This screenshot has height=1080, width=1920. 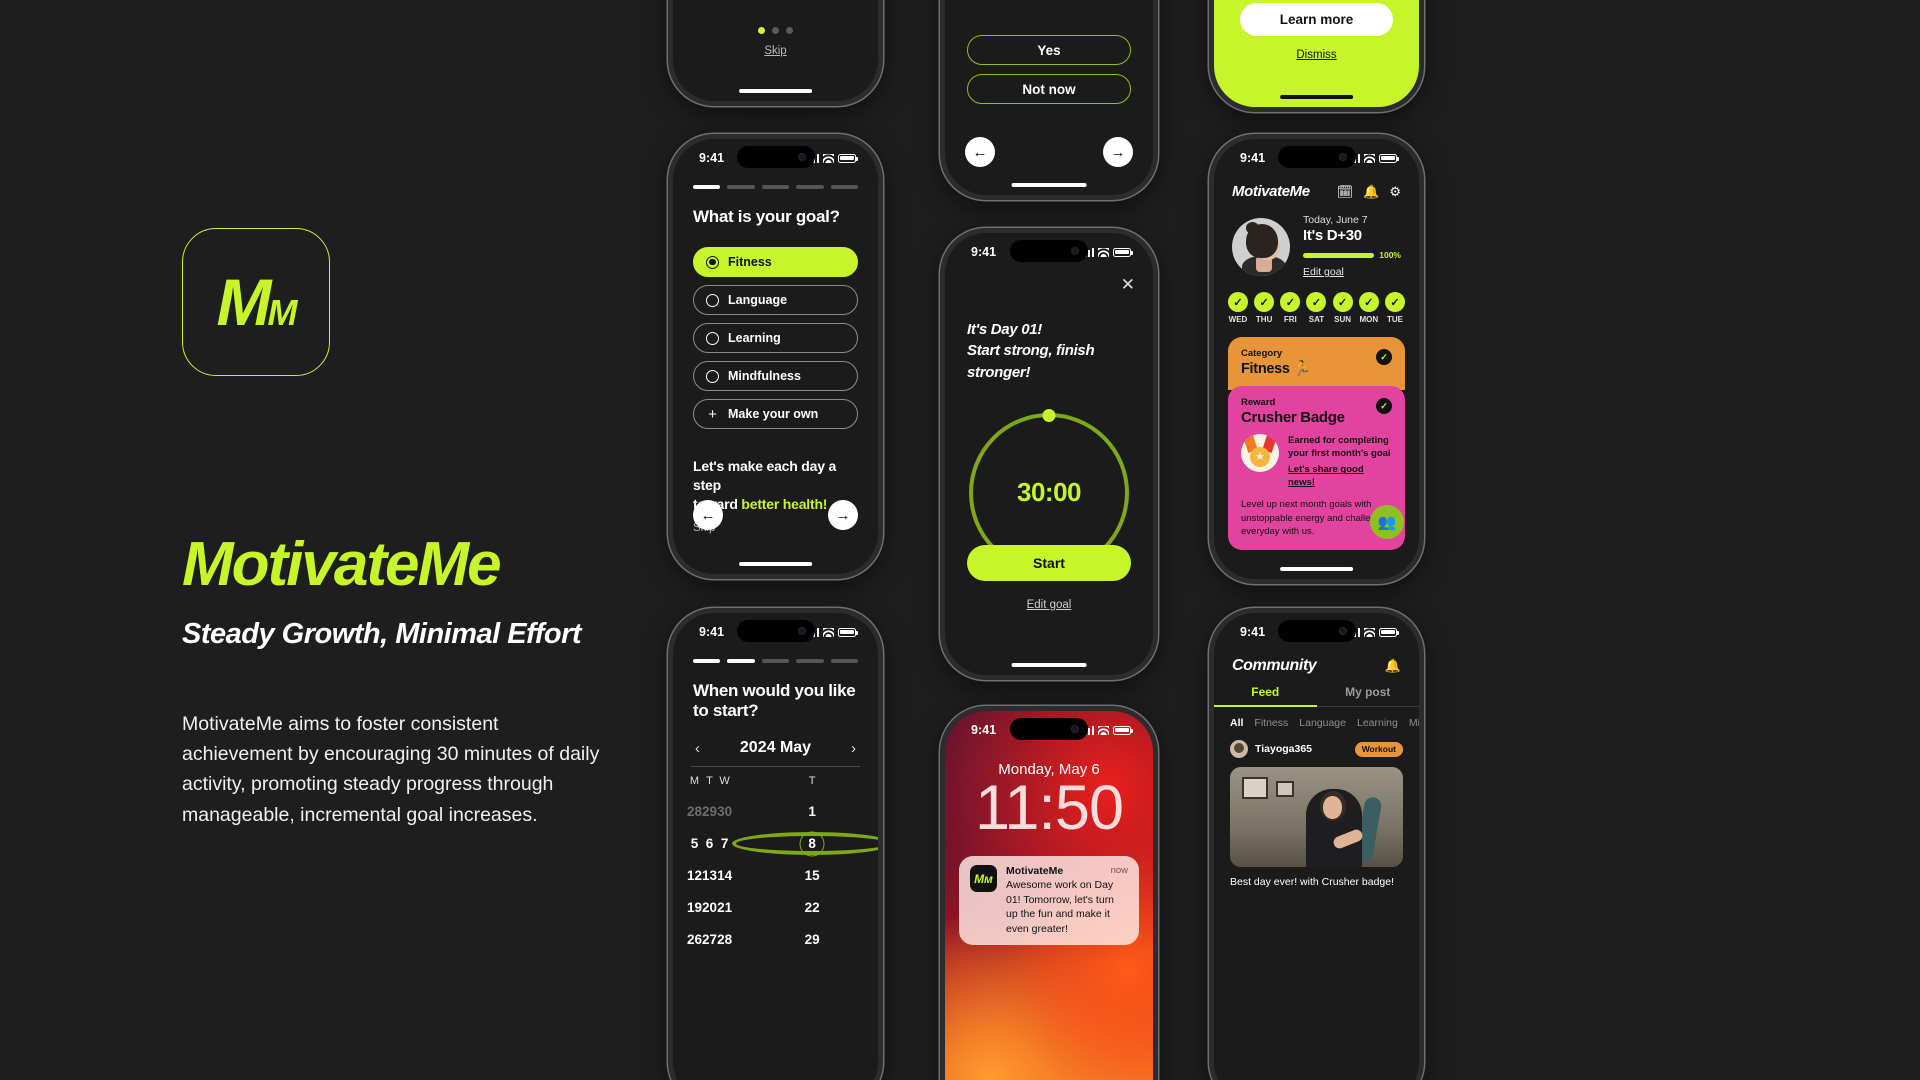 I want to click on chip-language: Language, so click(x=1322, y=723).